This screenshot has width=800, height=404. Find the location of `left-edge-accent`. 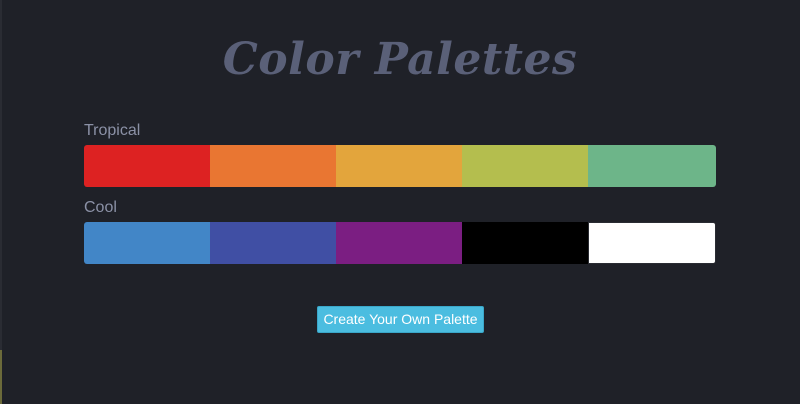

left-edge-accent is located at coordinates (1, 377).